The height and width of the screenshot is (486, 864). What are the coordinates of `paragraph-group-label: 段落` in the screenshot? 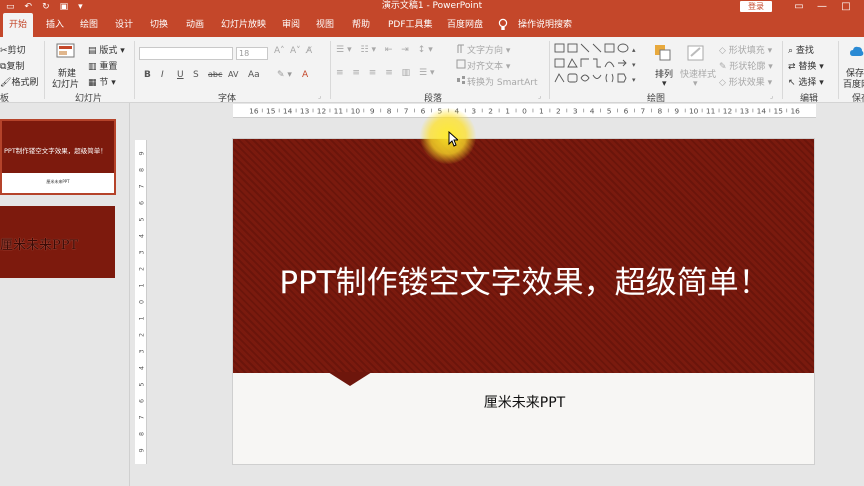 It's located at (433, 99).